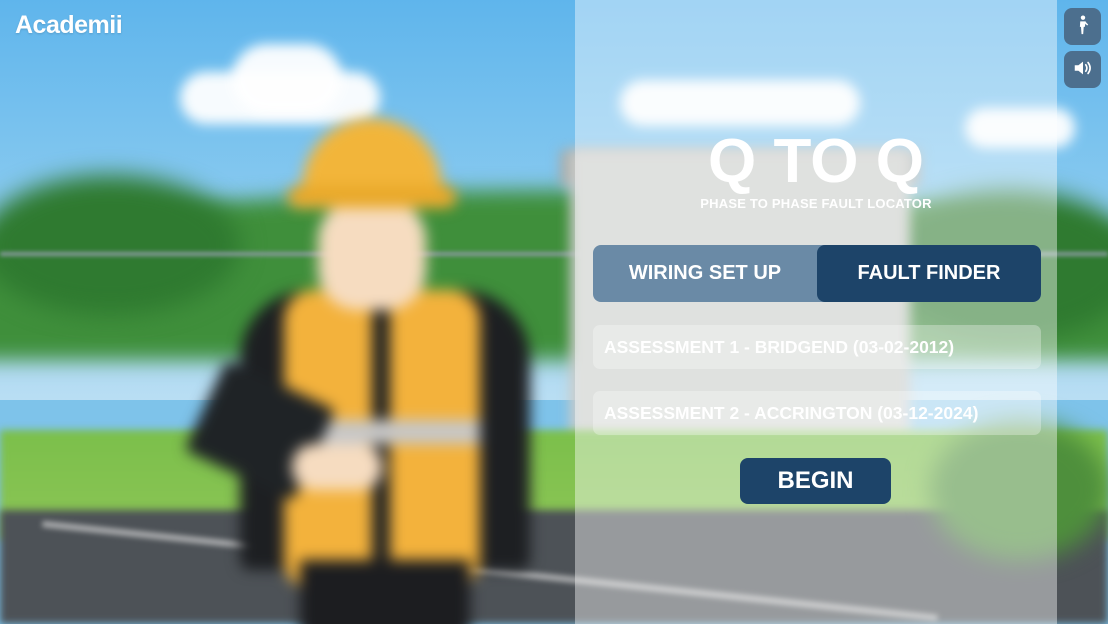 The width and height of the screenshot is (1108, 624). I want to click on wiring-set-up-option: WIRING SET UP, so click(705, 273).